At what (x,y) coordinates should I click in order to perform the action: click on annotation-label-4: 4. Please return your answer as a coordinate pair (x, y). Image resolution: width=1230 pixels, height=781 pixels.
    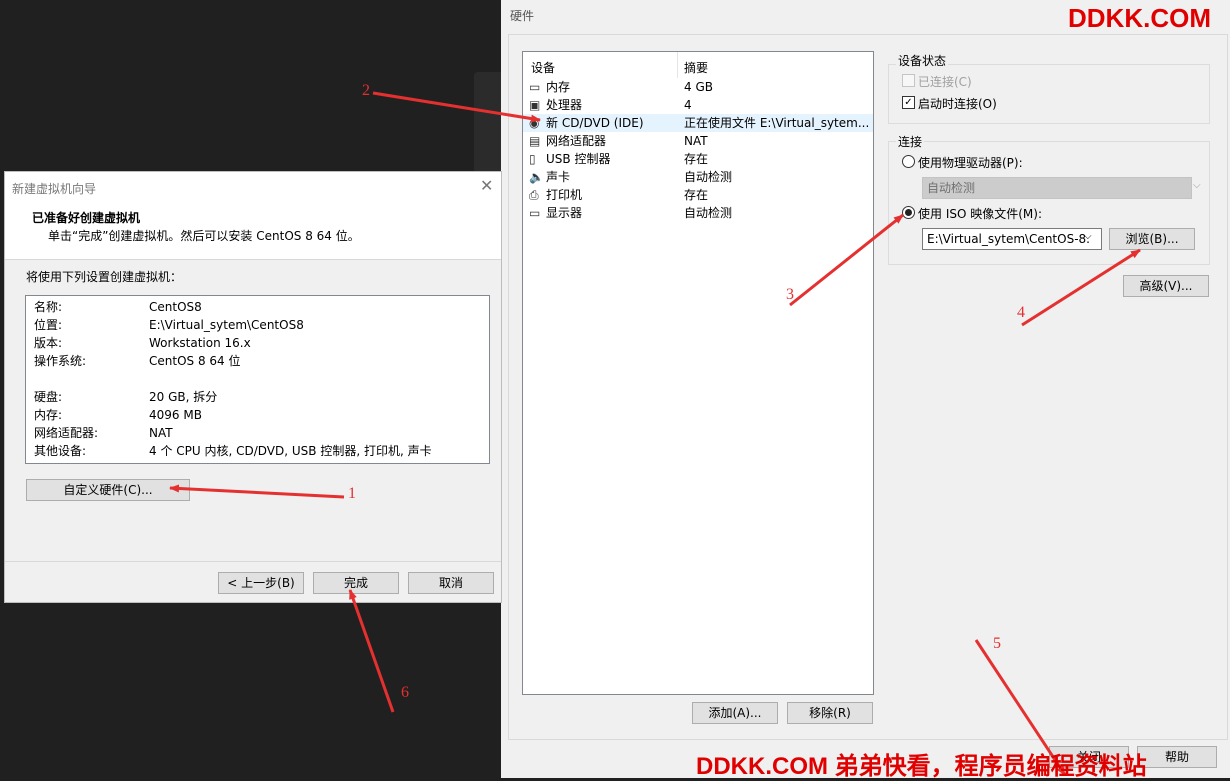
    Looking at the image, I should click on (1021, 312).